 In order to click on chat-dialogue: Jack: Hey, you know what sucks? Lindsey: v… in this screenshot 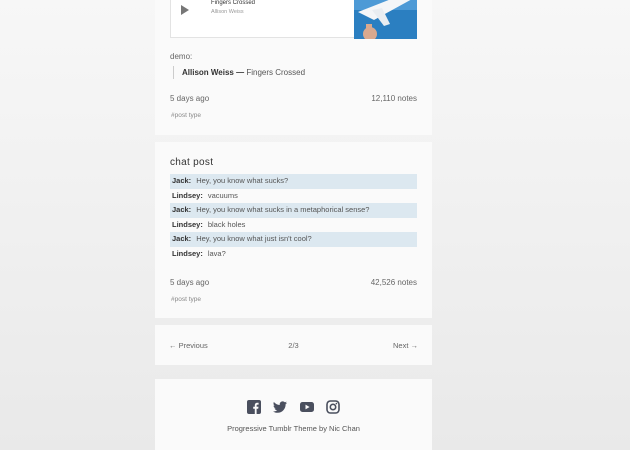, I will do `click(293, 217)`.